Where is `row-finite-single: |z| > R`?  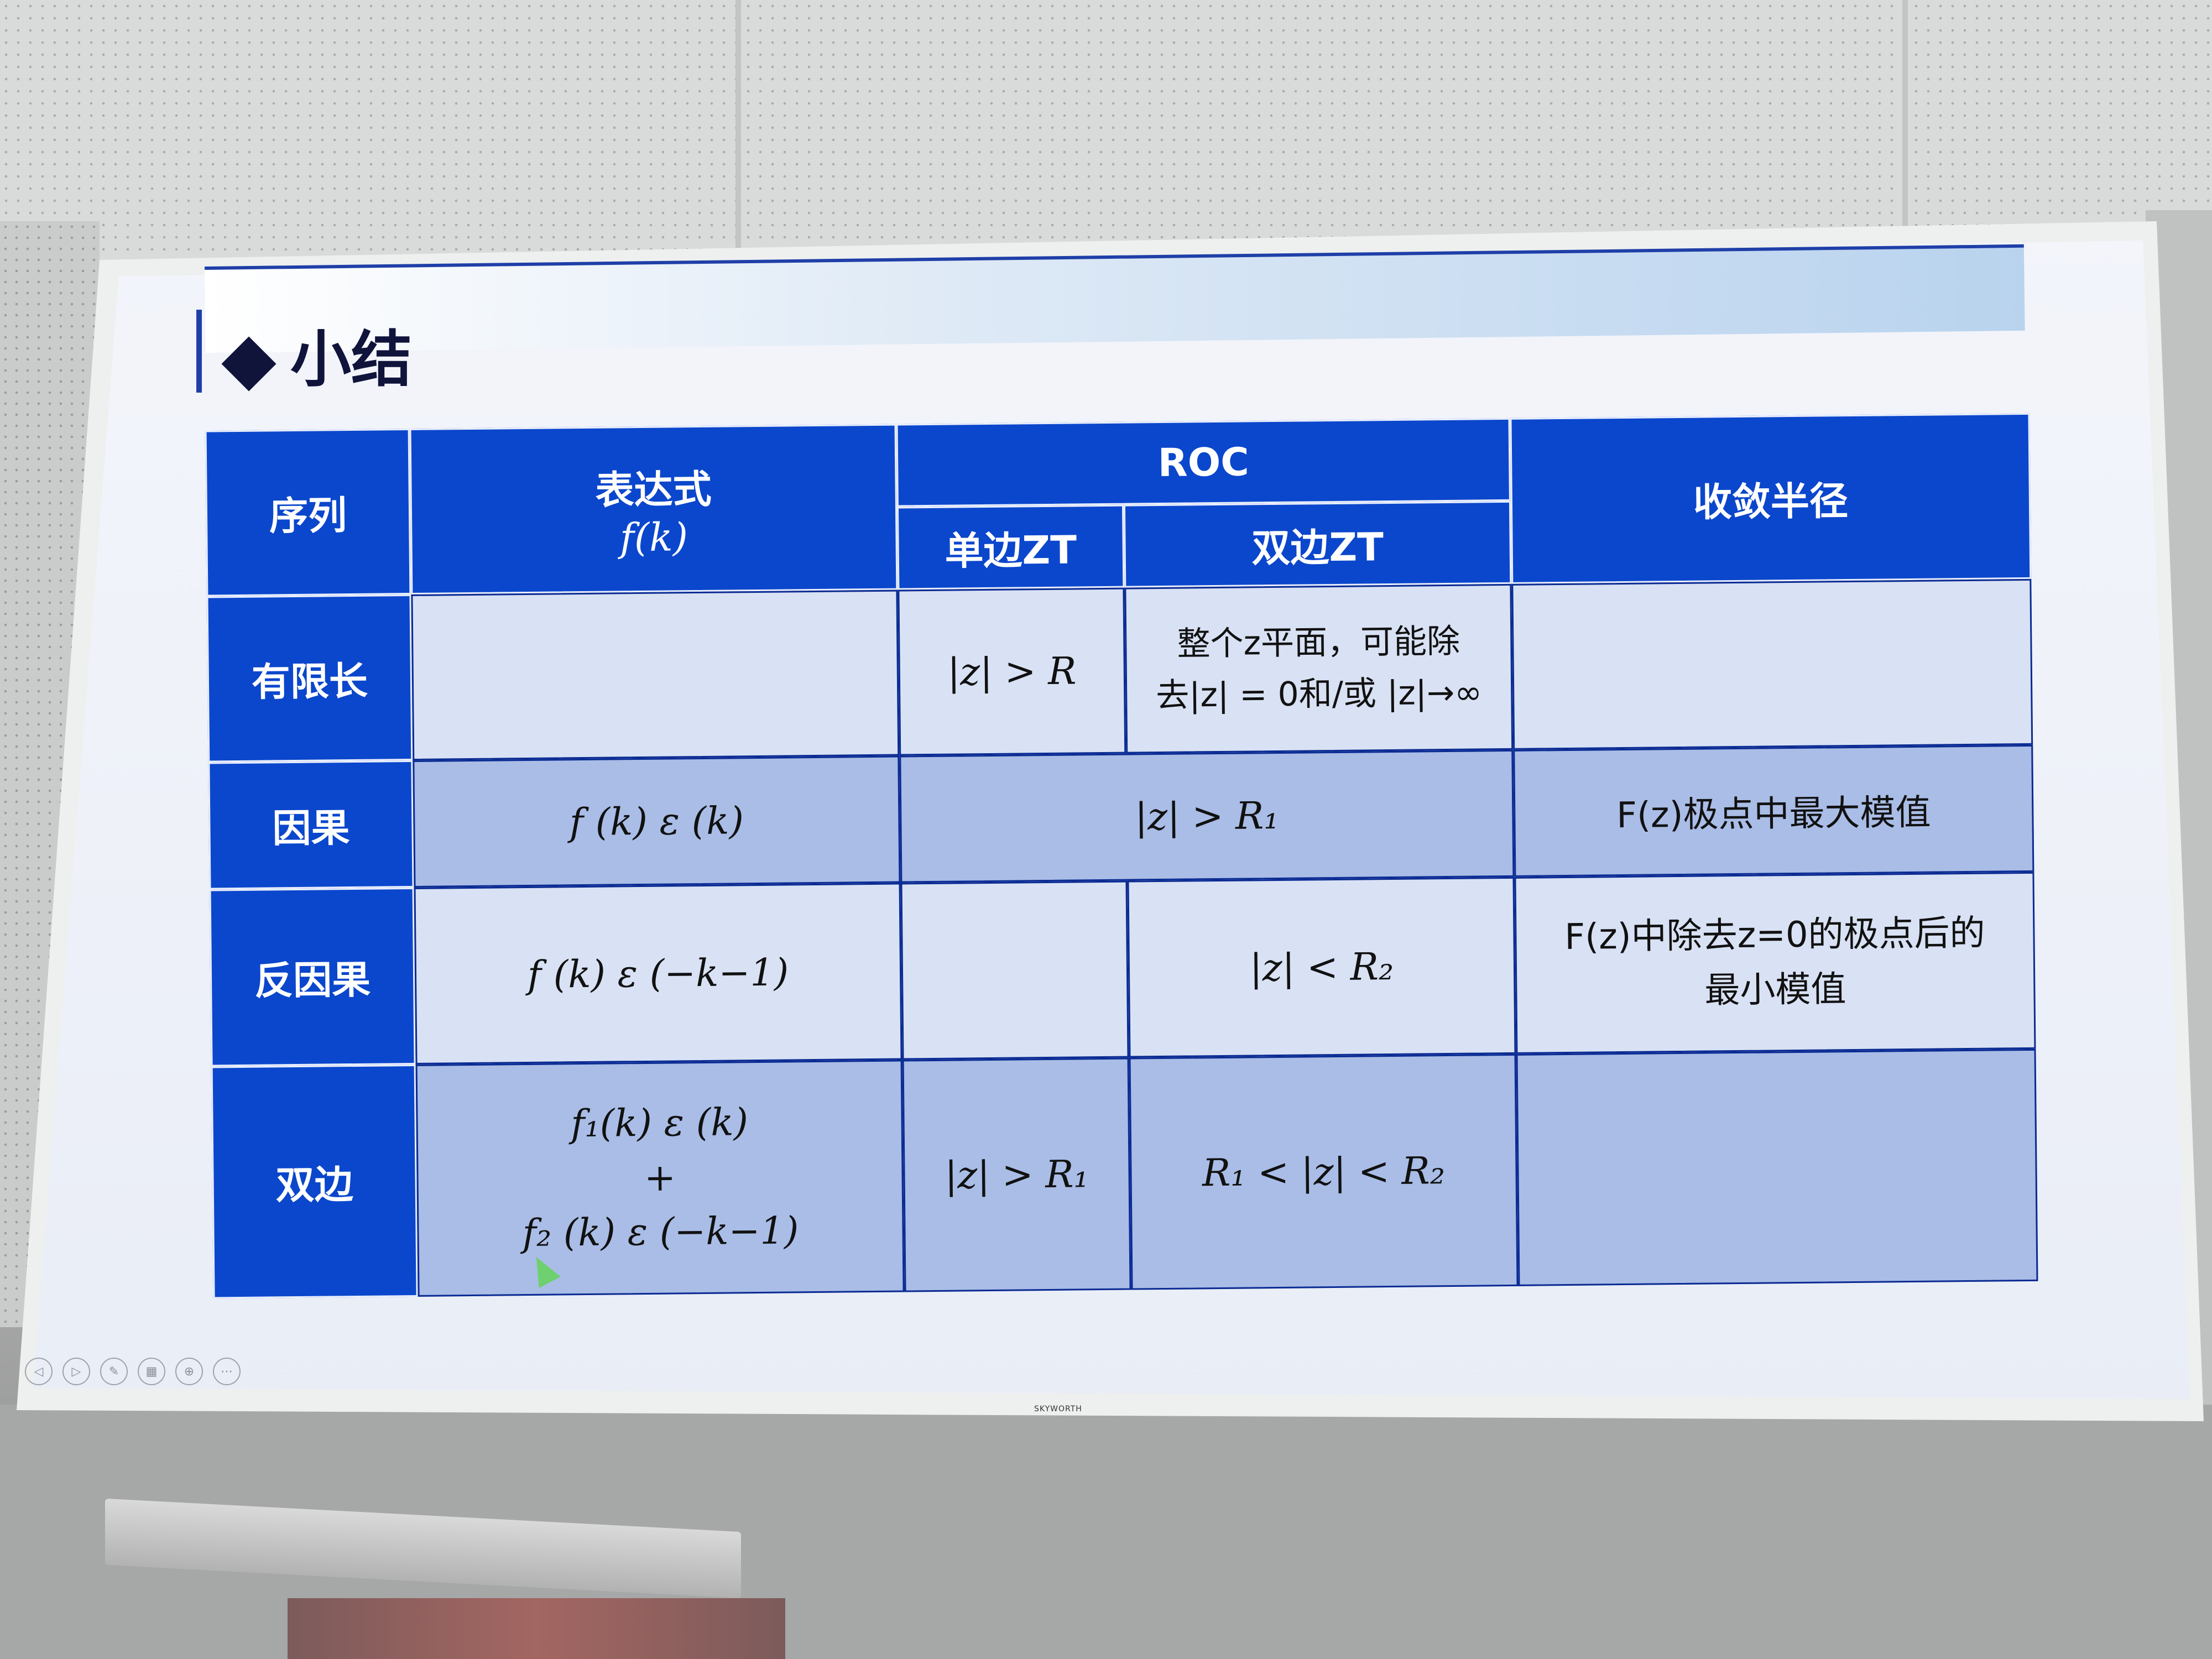
row-finite-single: |z| > R is located at coordinates (1012, 671).